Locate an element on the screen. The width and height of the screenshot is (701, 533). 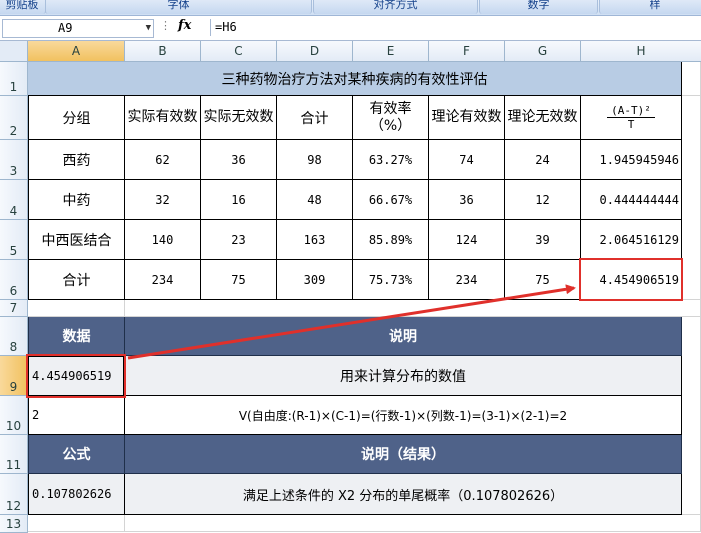
name-box: A9 ▼ is located at coordinates (78, 28).